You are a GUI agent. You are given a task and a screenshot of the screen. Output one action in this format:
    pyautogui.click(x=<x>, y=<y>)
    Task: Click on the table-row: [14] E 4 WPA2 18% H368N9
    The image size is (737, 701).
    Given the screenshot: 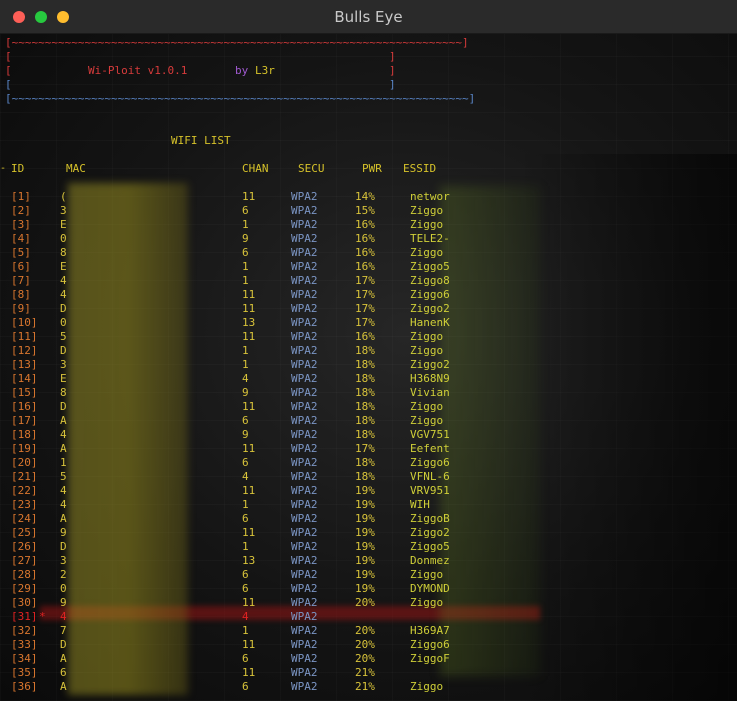 What is the action you would take?
    pyautogui.click(x=368, y=379)
    